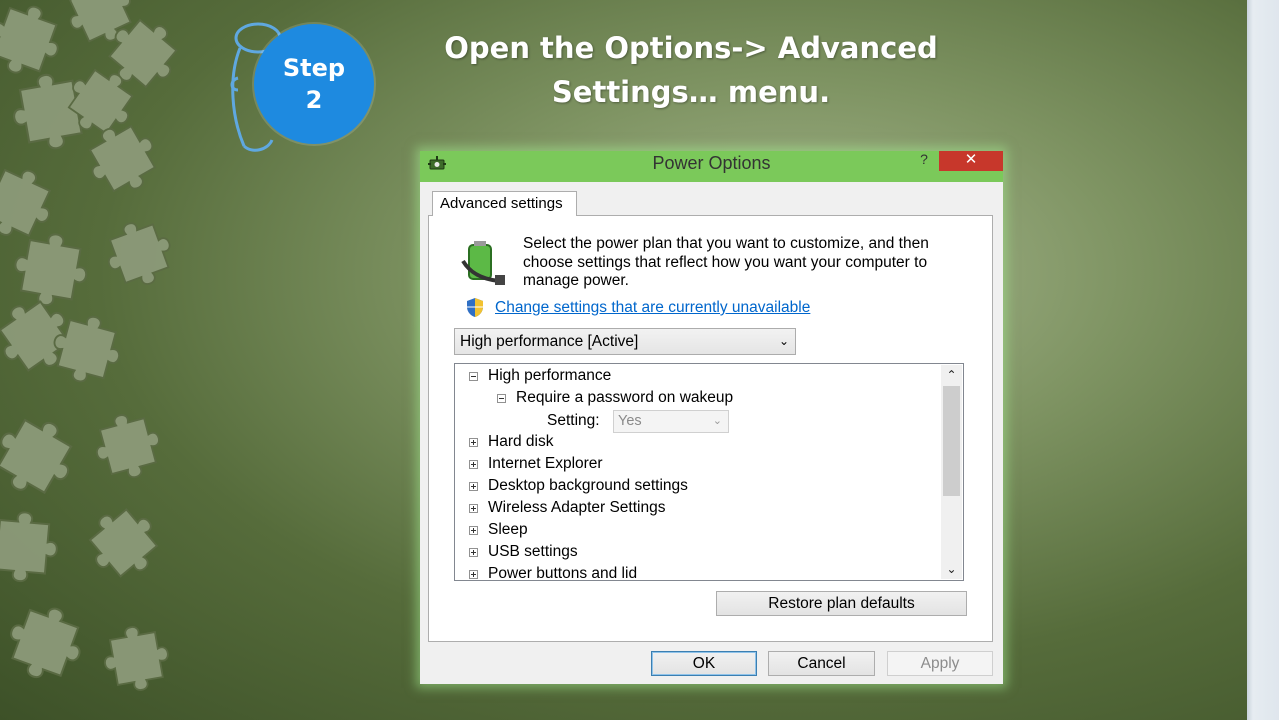 The height and width of the screenshot is (720, 1279). I want to click on tree-item-hard-disk: Hard disk, so click(511, 442).